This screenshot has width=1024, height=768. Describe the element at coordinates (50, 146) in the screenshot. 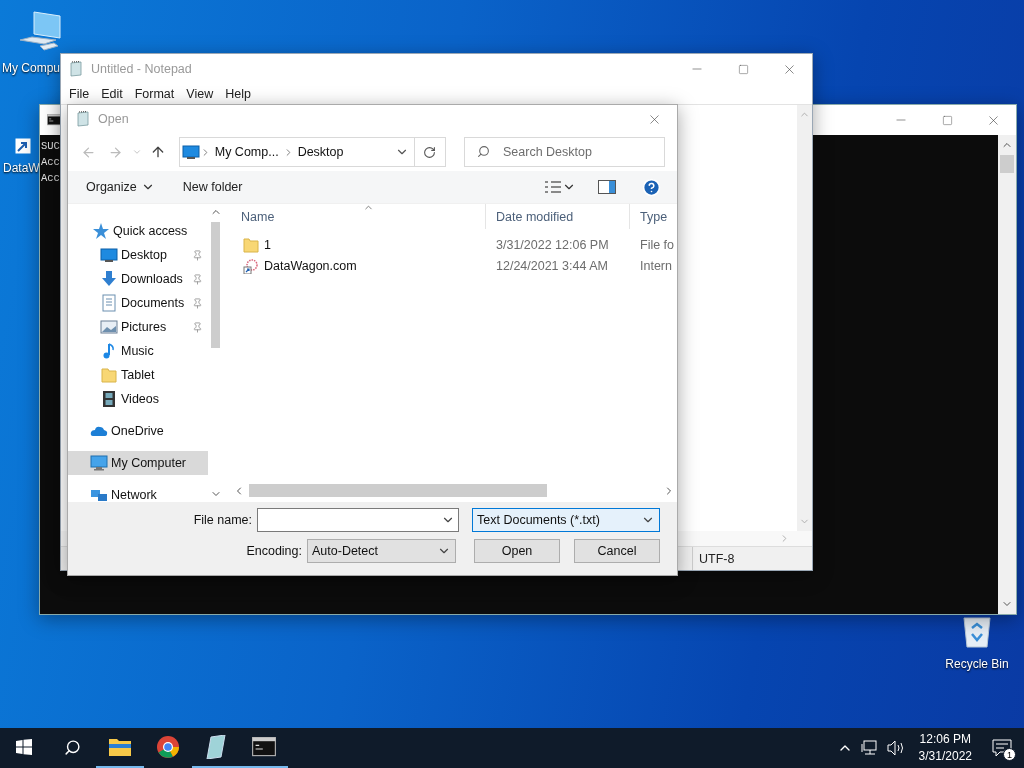

I see `console-line: SUC` at that location.